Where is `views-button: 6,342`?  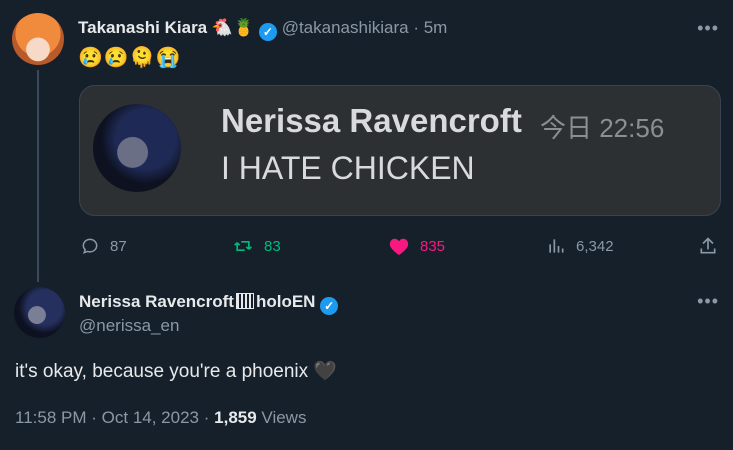
views-button: 6,342 is located at coordinates (580, 246).